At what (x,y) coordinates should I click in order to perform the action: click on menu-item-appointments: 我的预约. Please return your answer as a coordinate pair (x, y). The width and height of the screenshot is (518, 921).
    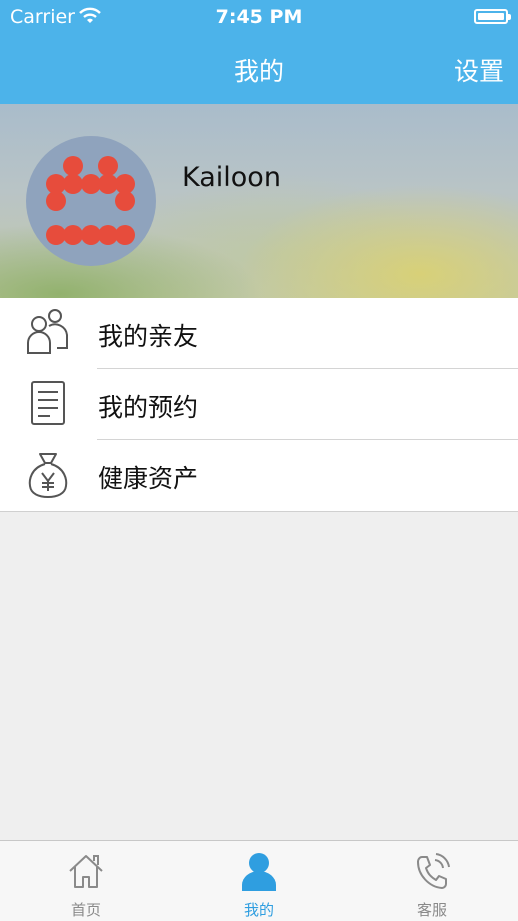
    Looking at the image, I should click on (259, 404).